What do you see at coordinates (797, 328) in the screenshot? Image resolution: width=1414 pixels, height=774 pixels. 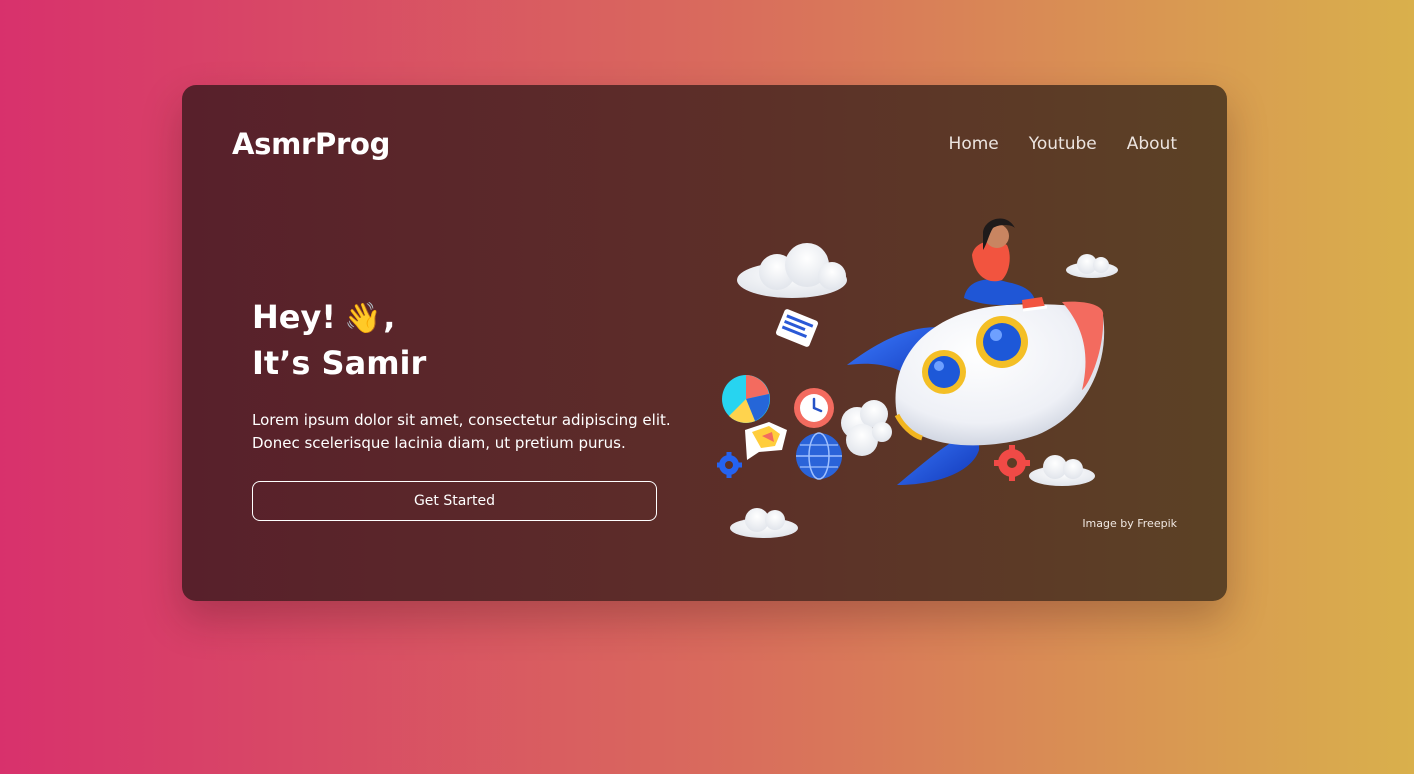 I see `document-icon` at bounding box center [797, 328].